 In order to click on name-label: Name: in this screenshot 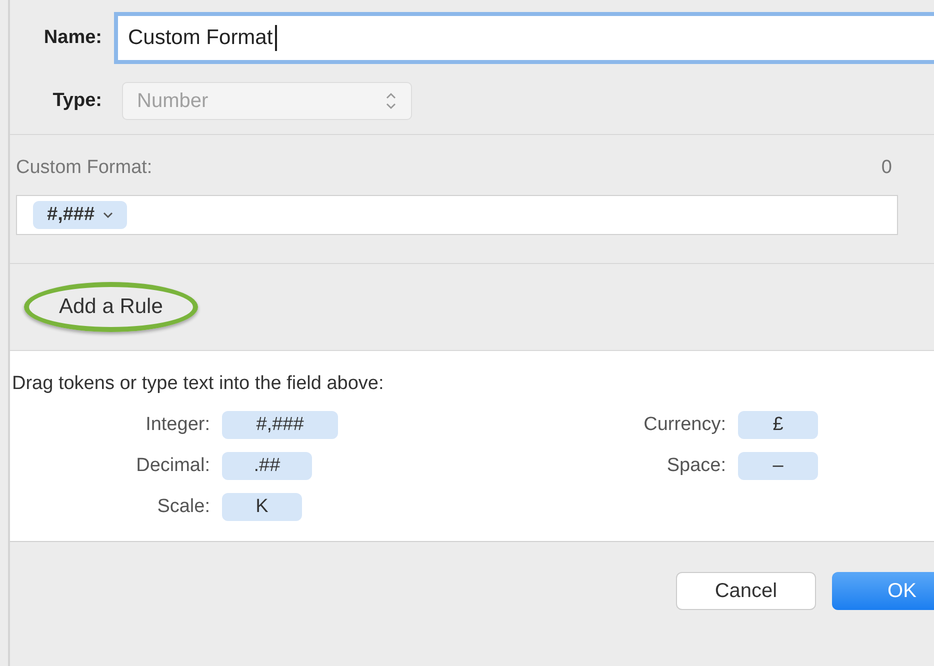, I will do `click(72, 38)`.